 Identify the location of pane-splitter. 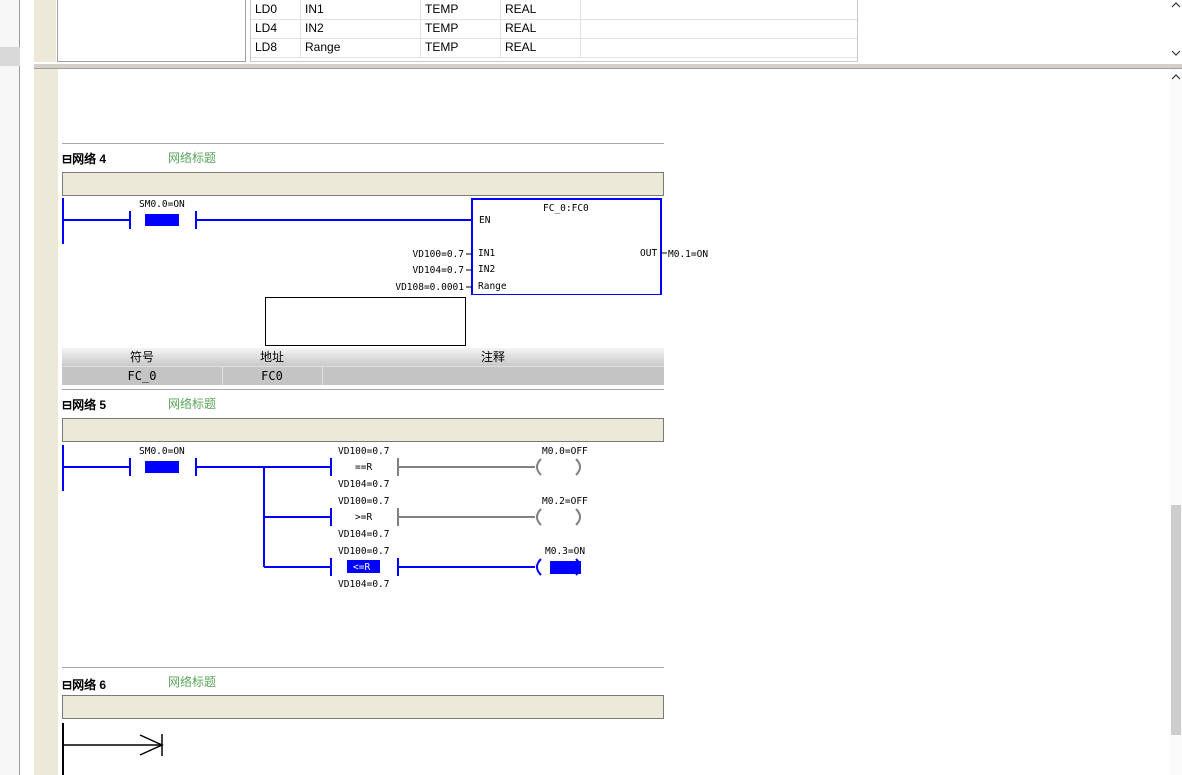
(608, 66).